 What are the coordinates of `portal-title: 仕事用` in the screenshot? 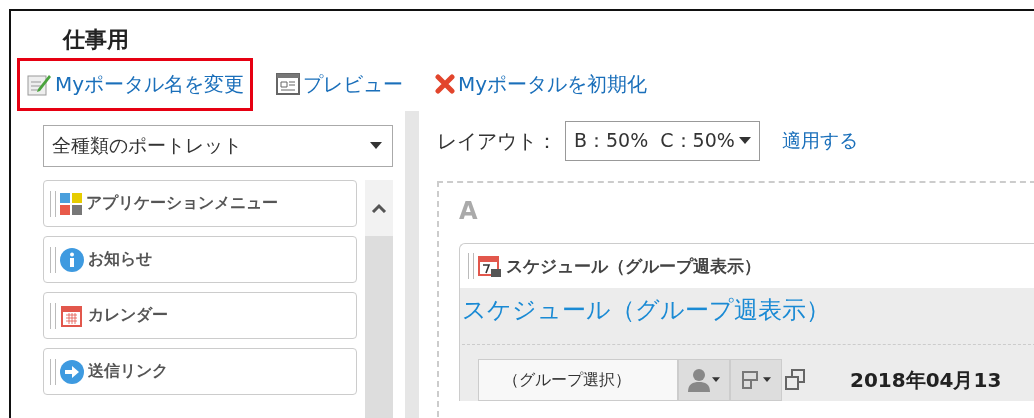 It's located at (96, 40).